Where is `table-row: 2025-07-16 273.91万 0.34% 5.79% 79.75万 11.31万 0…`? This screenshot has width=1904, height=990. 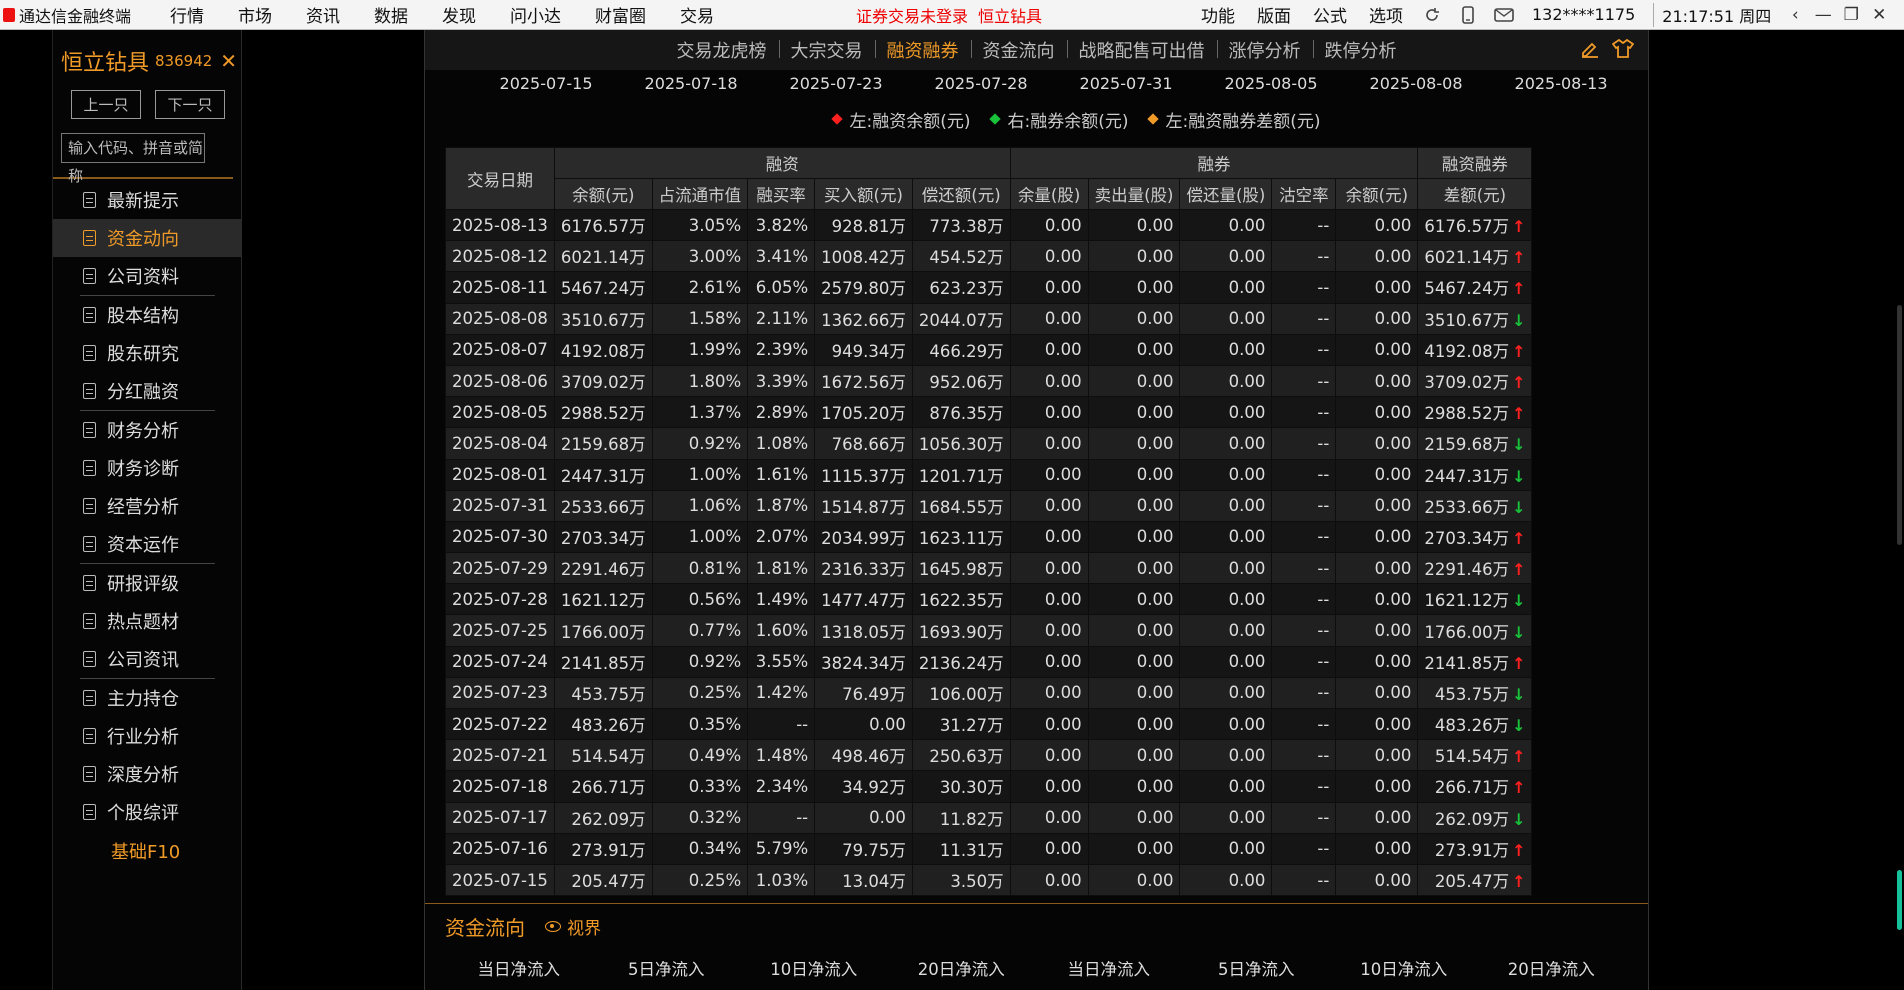 table-row: 2025-07-16 273.91万 0.34% 5.79% 79.75万 11.31万 0… is located at coordinates (989, 848).